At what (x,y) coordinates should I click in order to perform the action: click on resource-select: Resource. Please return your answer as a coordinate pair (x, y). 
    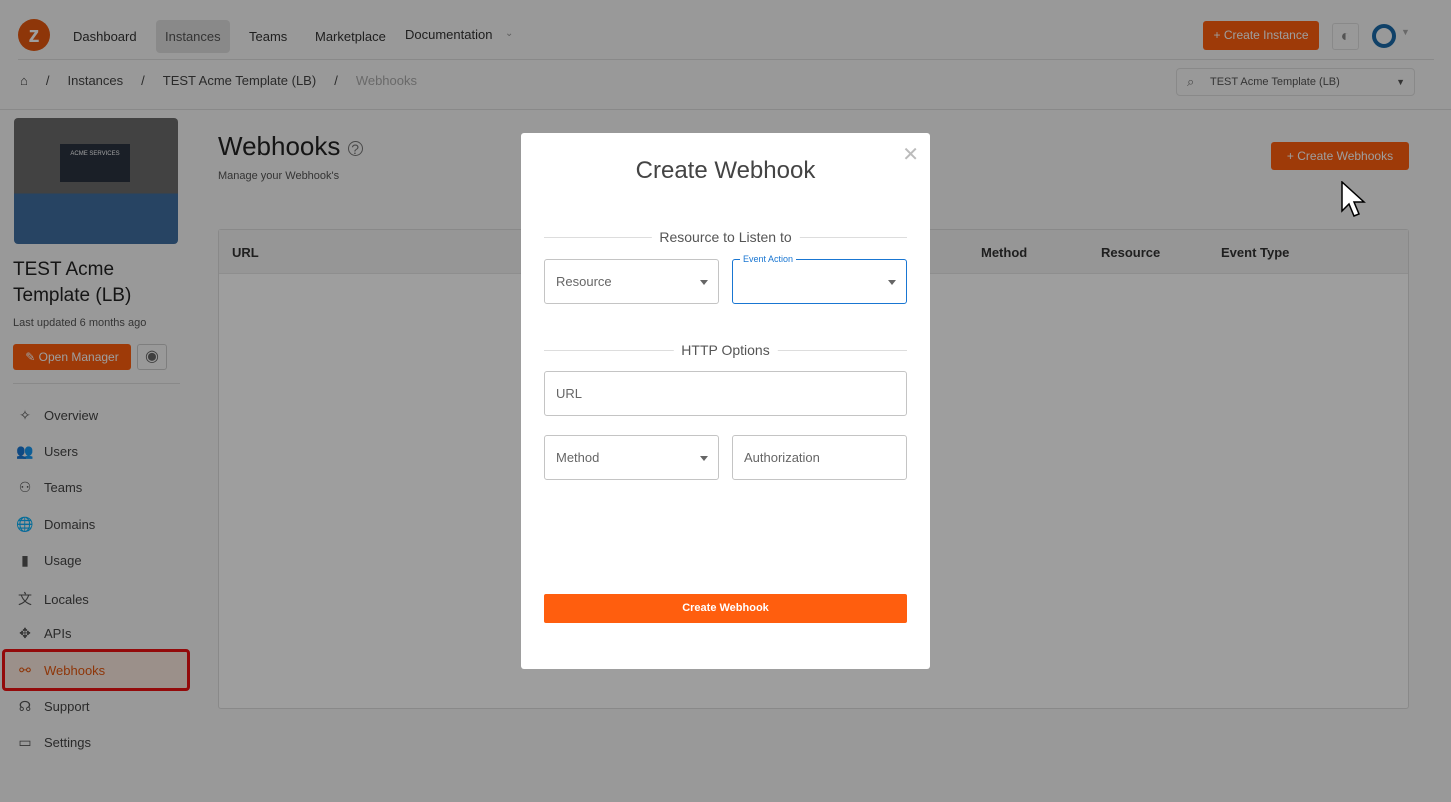
    Looking at the image, I should click on (631, 281).